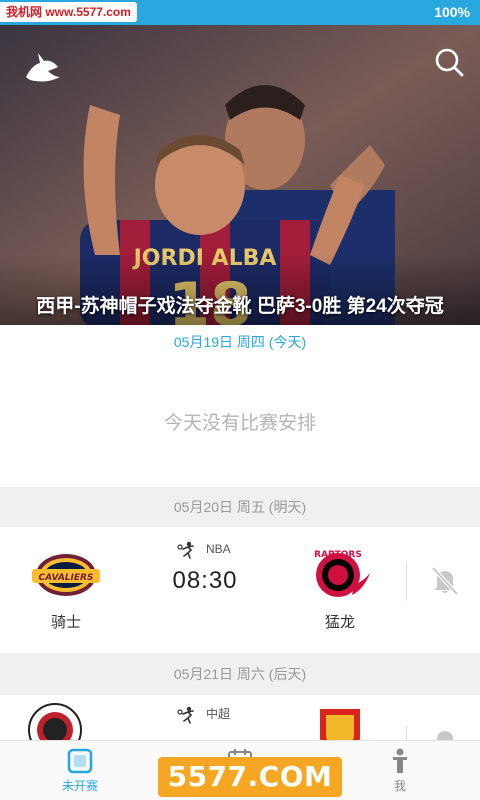  I want to click on tab-me: 我, so click(400, 770).